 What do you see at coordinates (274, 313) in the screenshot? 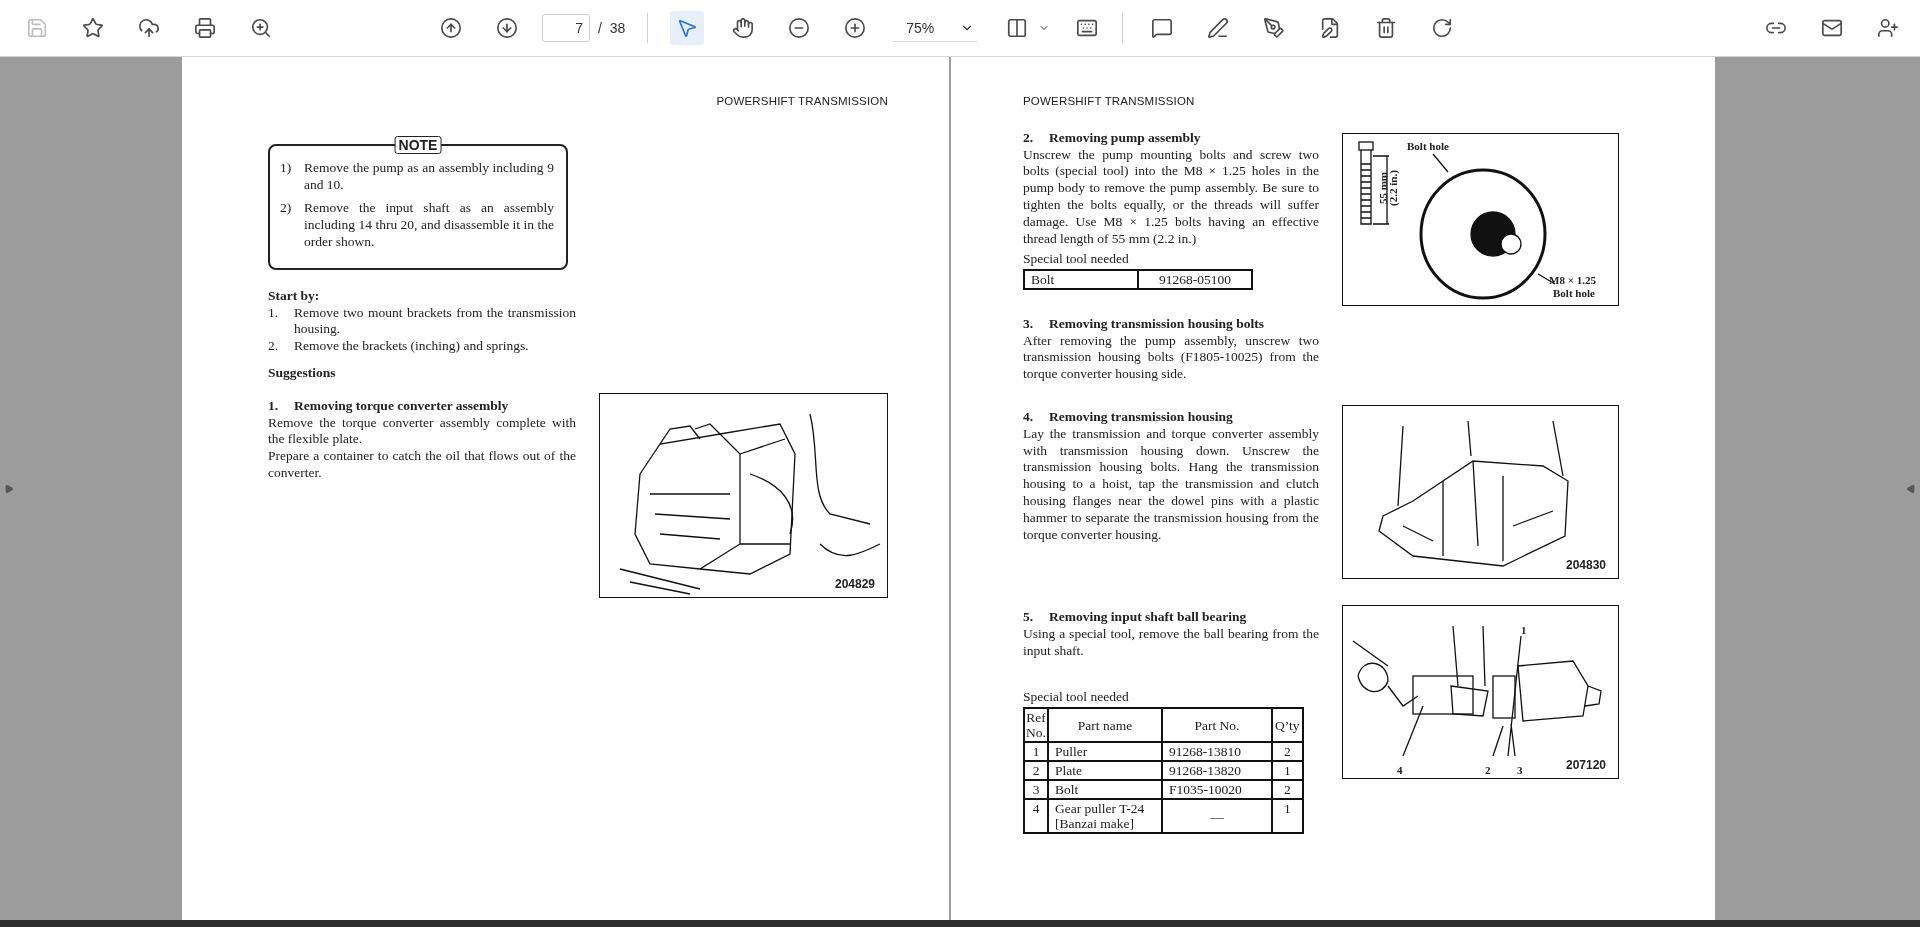
I see `list-number: 1.` at bounding box center [274, 313].